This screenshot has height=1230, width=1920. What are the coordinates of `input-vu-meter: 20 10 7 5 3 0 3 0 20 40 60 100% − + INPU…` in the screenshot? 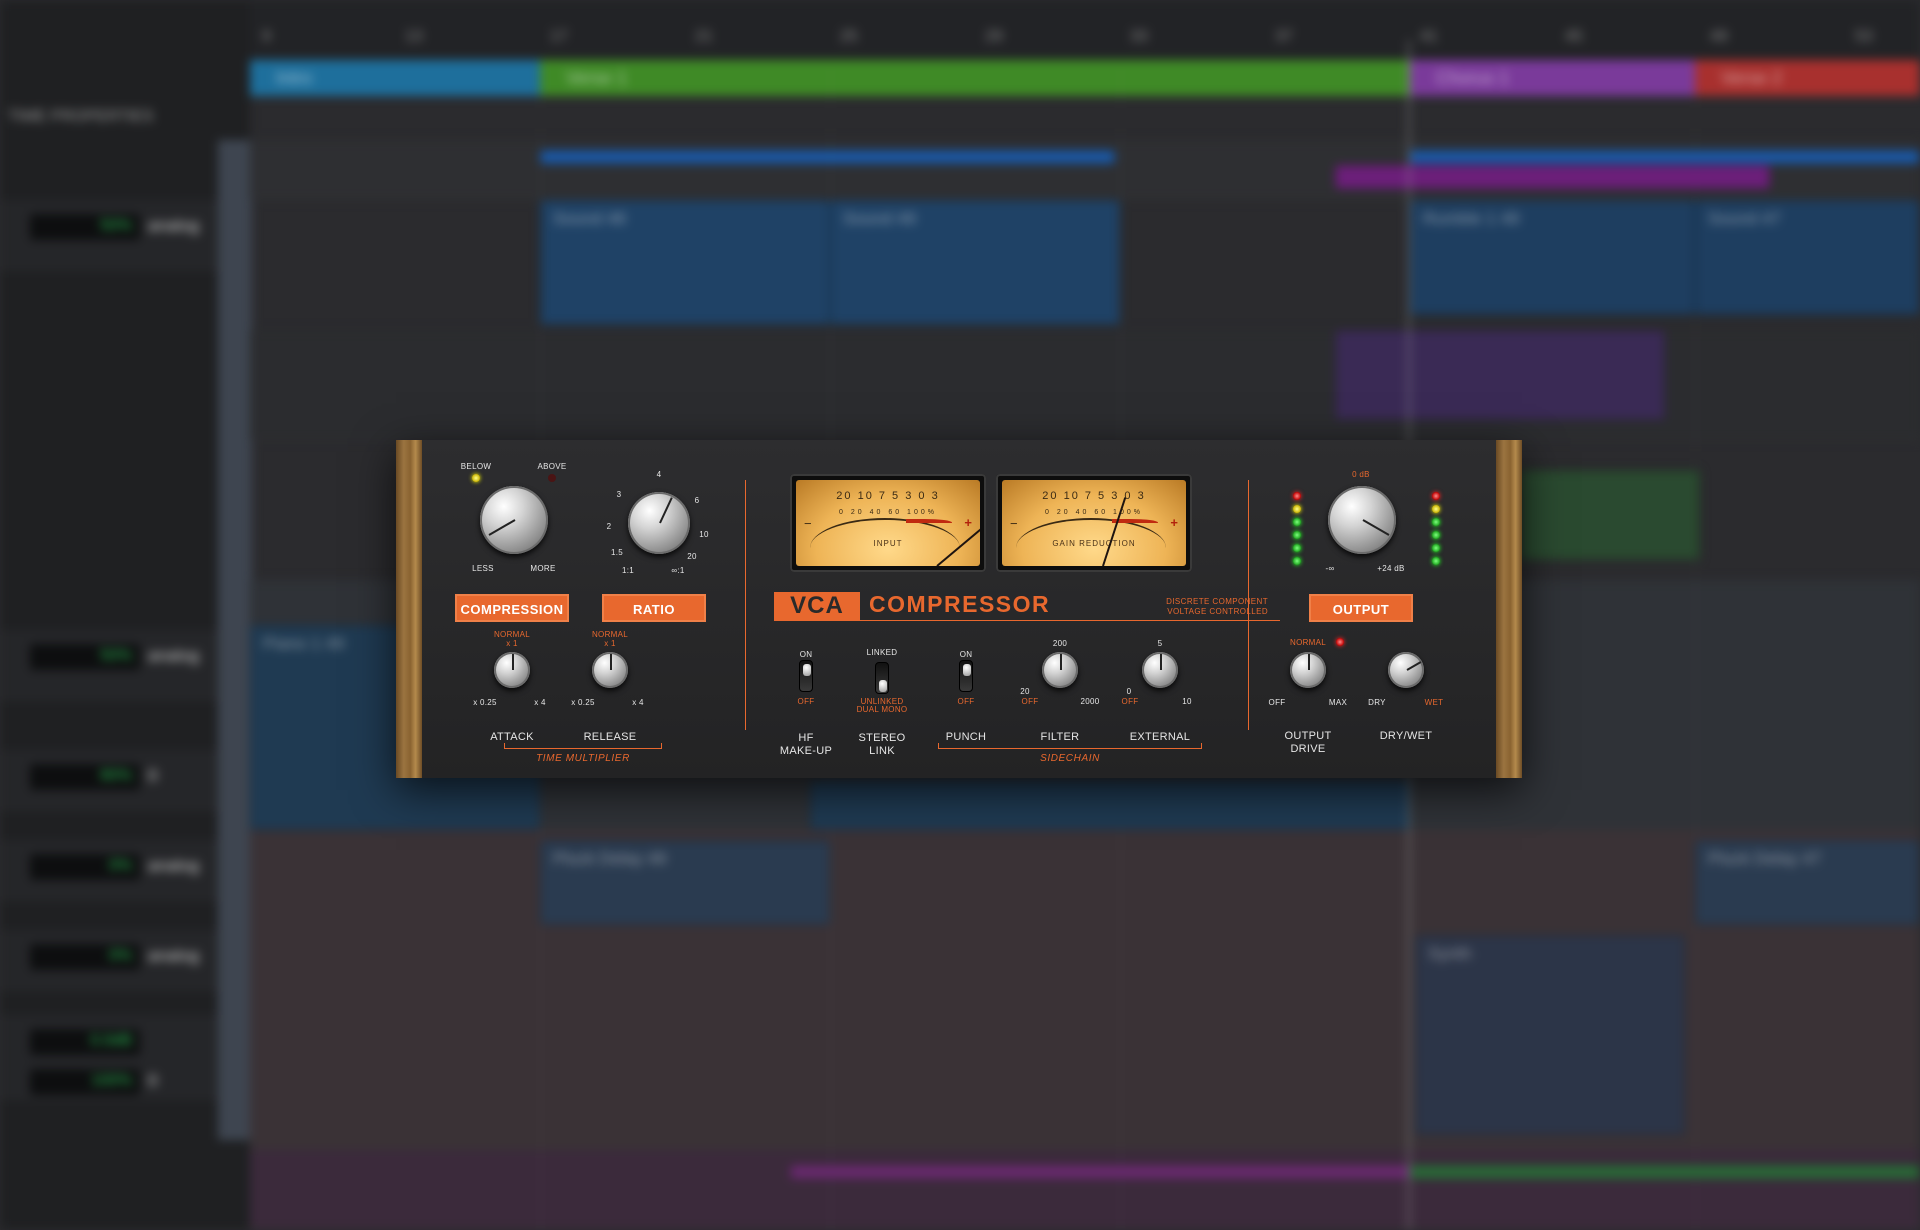 It's located at (888, 523).